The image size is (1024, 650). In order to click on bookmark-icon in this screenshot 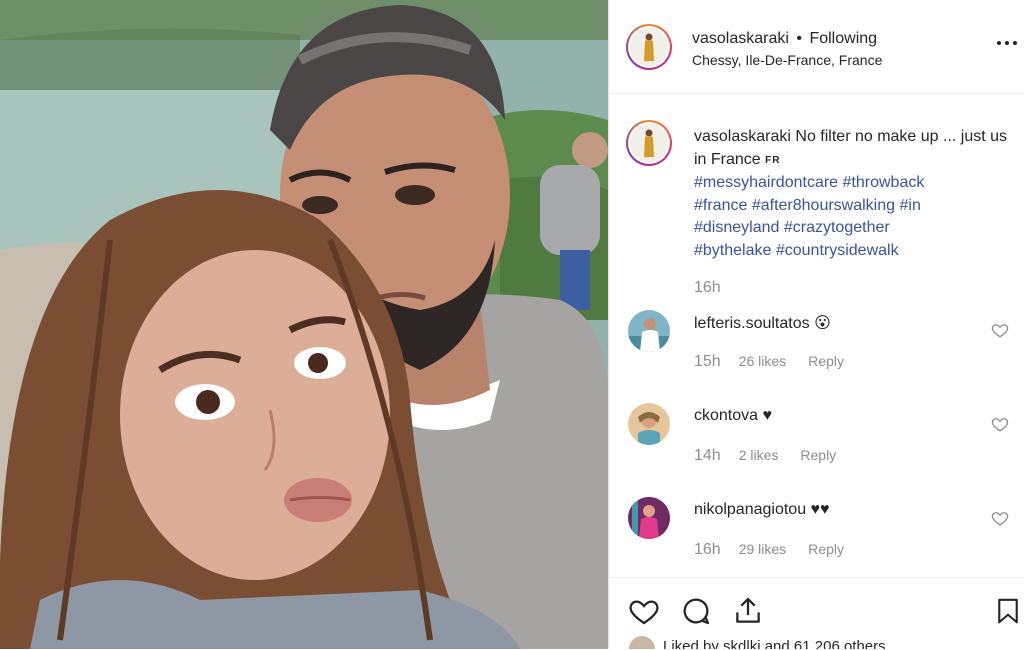, I will do `click(1008, 611)`.